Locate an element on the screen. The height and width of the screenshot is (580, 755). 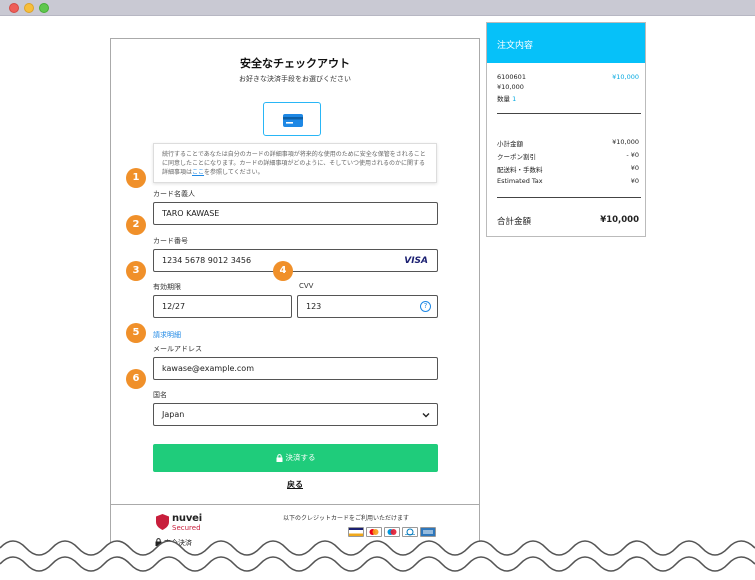
maximize-window-button is located at coordinates (44, 8).